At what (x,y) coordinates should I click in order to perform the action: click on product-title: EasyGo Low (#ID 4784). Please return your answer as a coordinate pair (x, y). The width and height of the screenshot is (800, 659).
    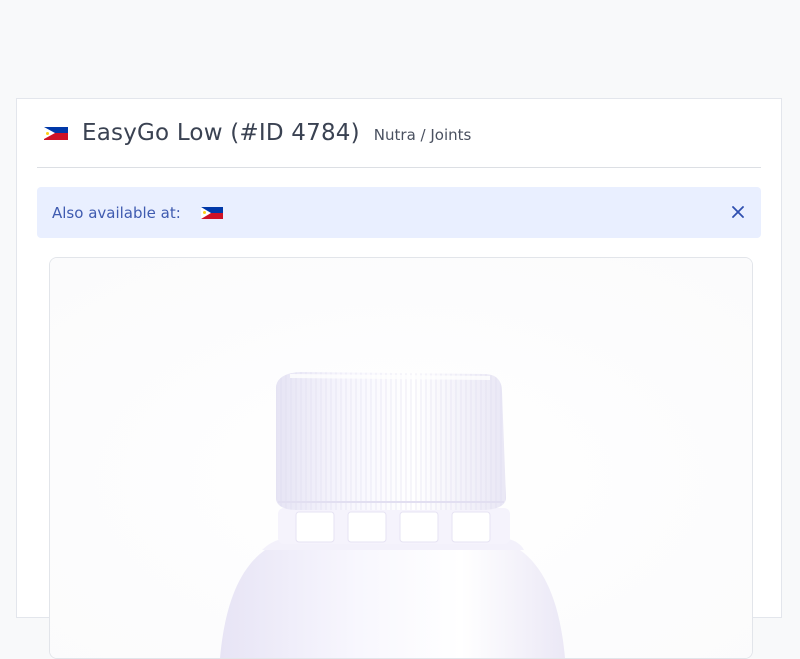
    Looking at the image, I should click on (221, 133).